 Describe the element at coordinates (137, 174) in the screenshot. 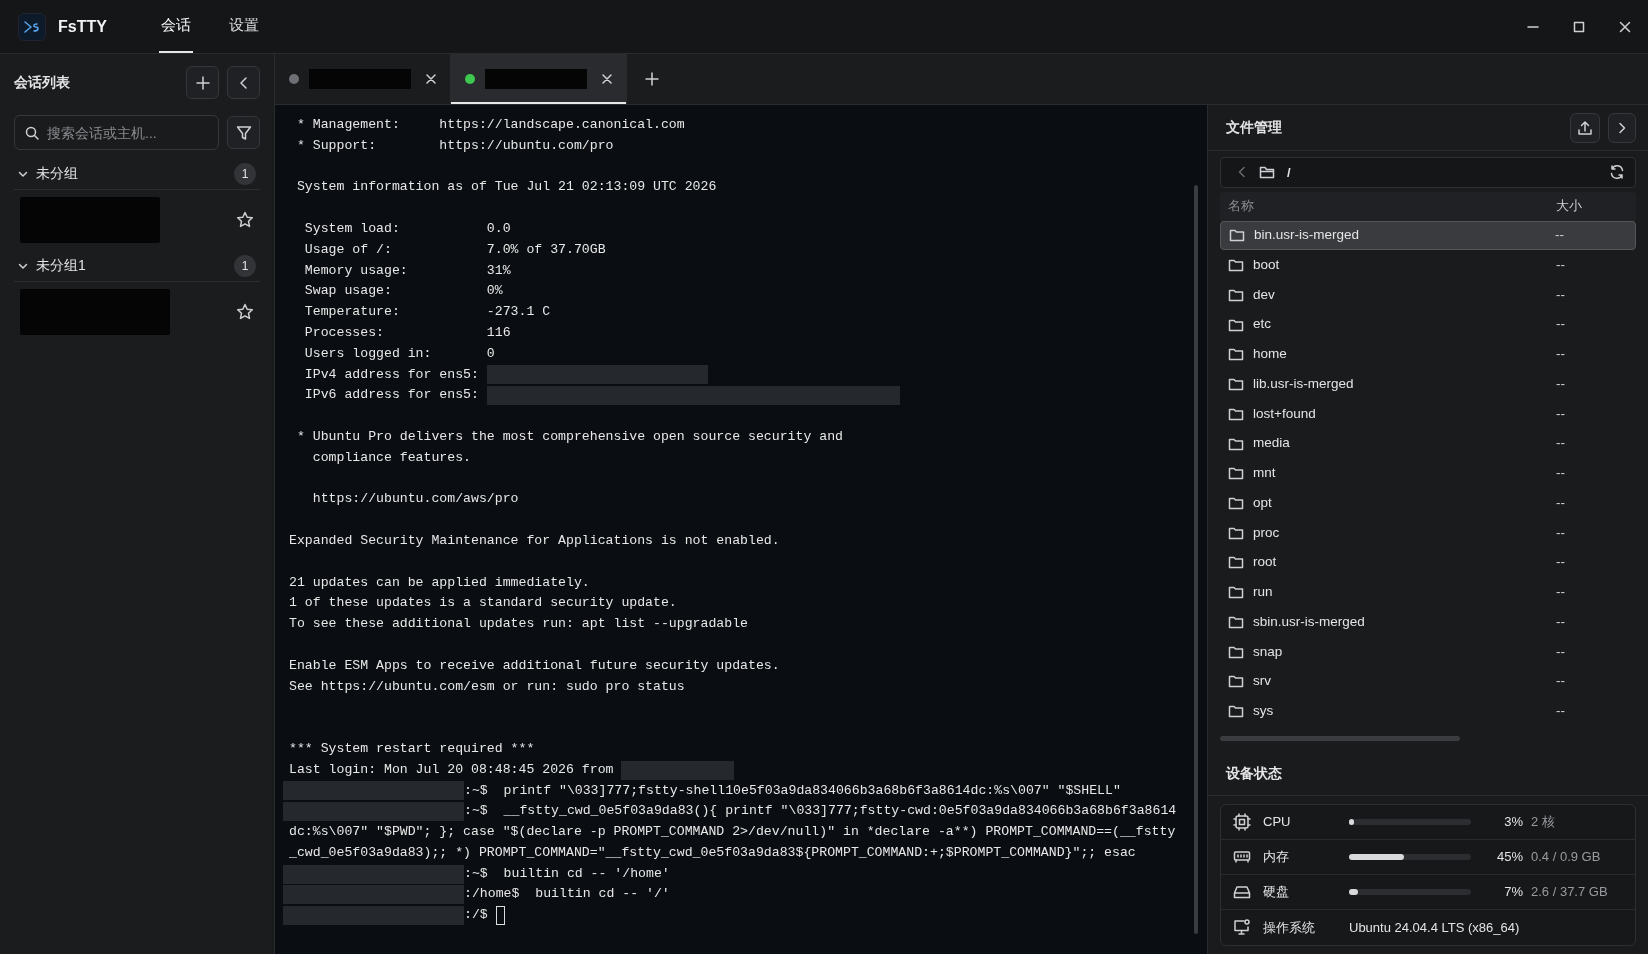

I see `group-header: 未分组 1` at that location.